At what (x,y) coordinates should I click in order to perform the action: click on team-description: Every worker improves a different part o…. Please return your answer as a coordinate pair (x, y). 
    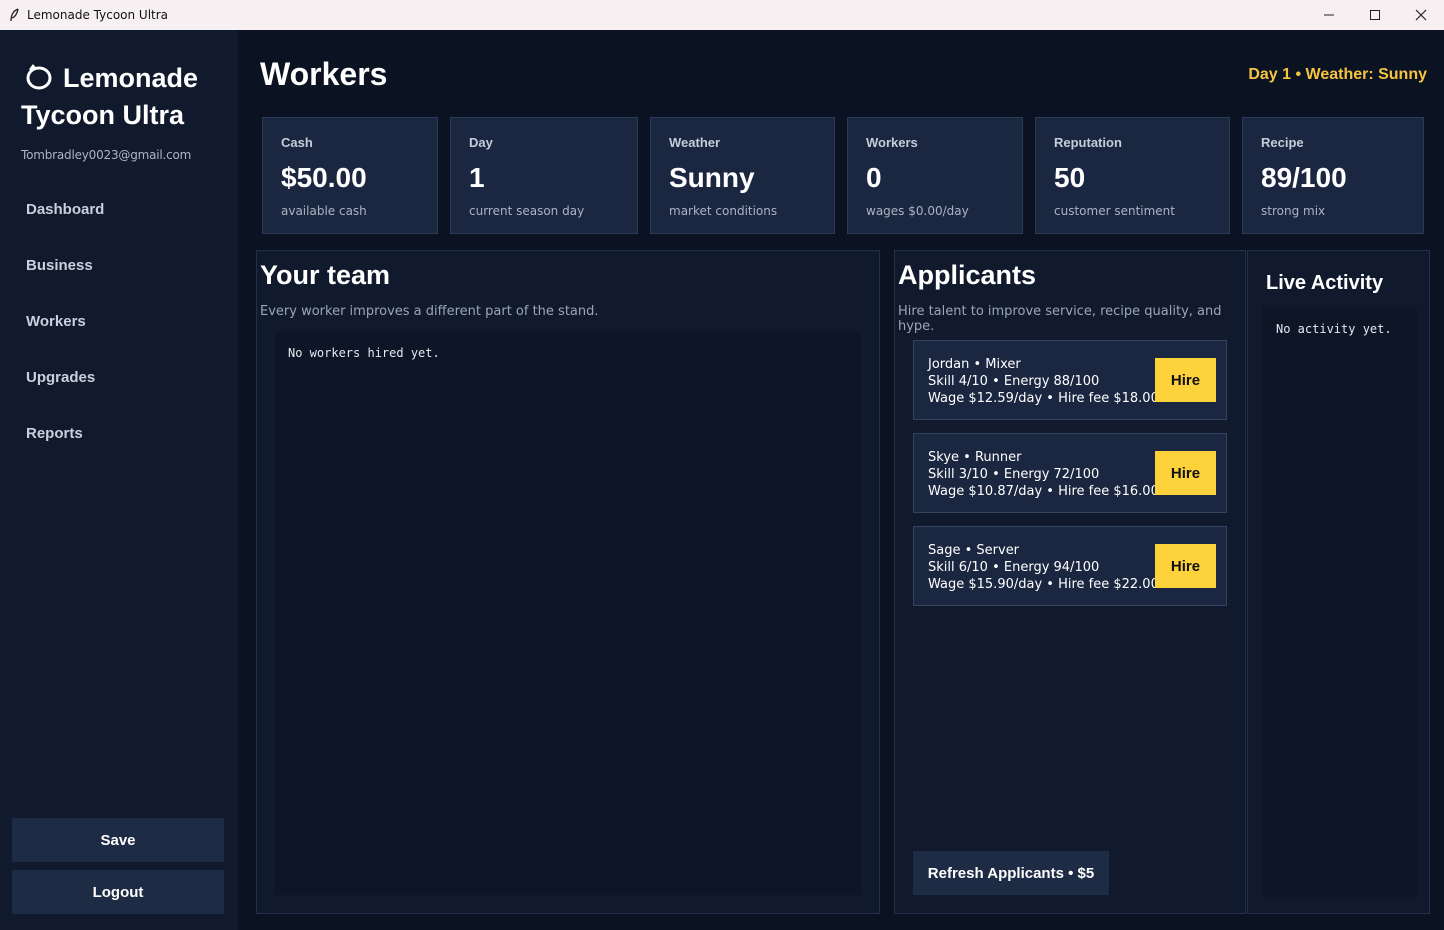
    Looking at the image, I should click on (429, 311).